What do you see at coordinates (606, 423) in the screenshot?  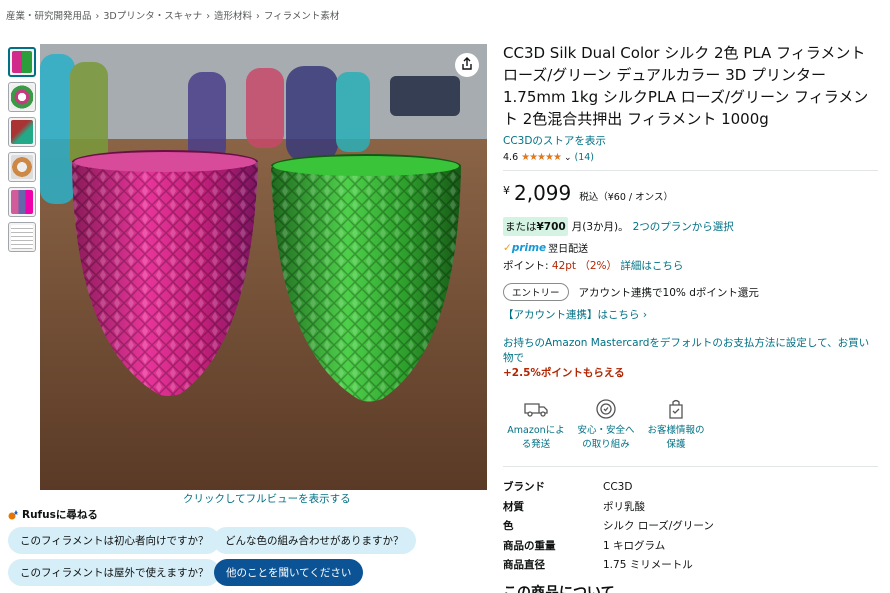 I see `feature-item: 安心・安全への取り組み` at bounding box center [606, 423].